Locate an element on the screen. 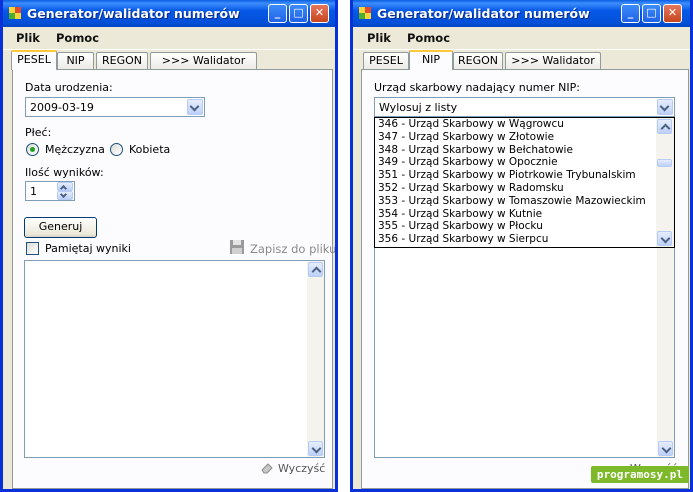  eraser-icon is located at coordinates (267, 468).